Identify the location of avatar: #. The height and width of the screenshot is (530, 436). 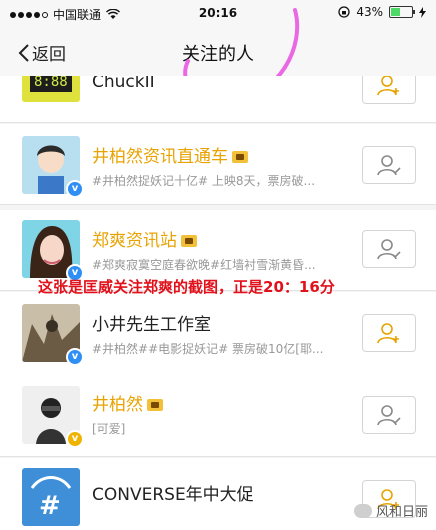
(51, 497).